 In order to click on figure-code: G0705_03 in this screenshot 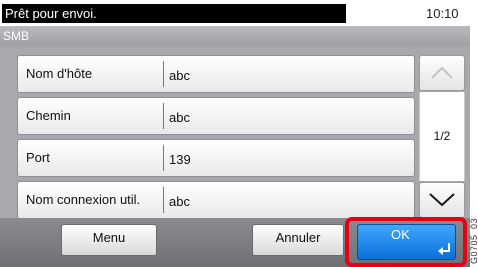, I will do `click(473, 240)`.